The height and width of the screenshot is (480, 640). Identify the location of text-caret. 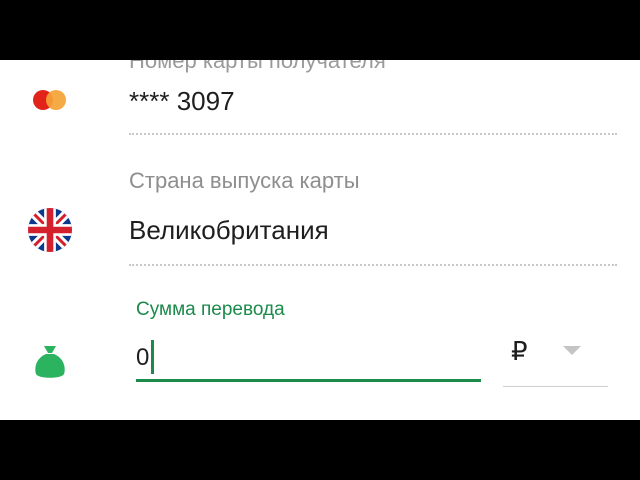
(152, 357).